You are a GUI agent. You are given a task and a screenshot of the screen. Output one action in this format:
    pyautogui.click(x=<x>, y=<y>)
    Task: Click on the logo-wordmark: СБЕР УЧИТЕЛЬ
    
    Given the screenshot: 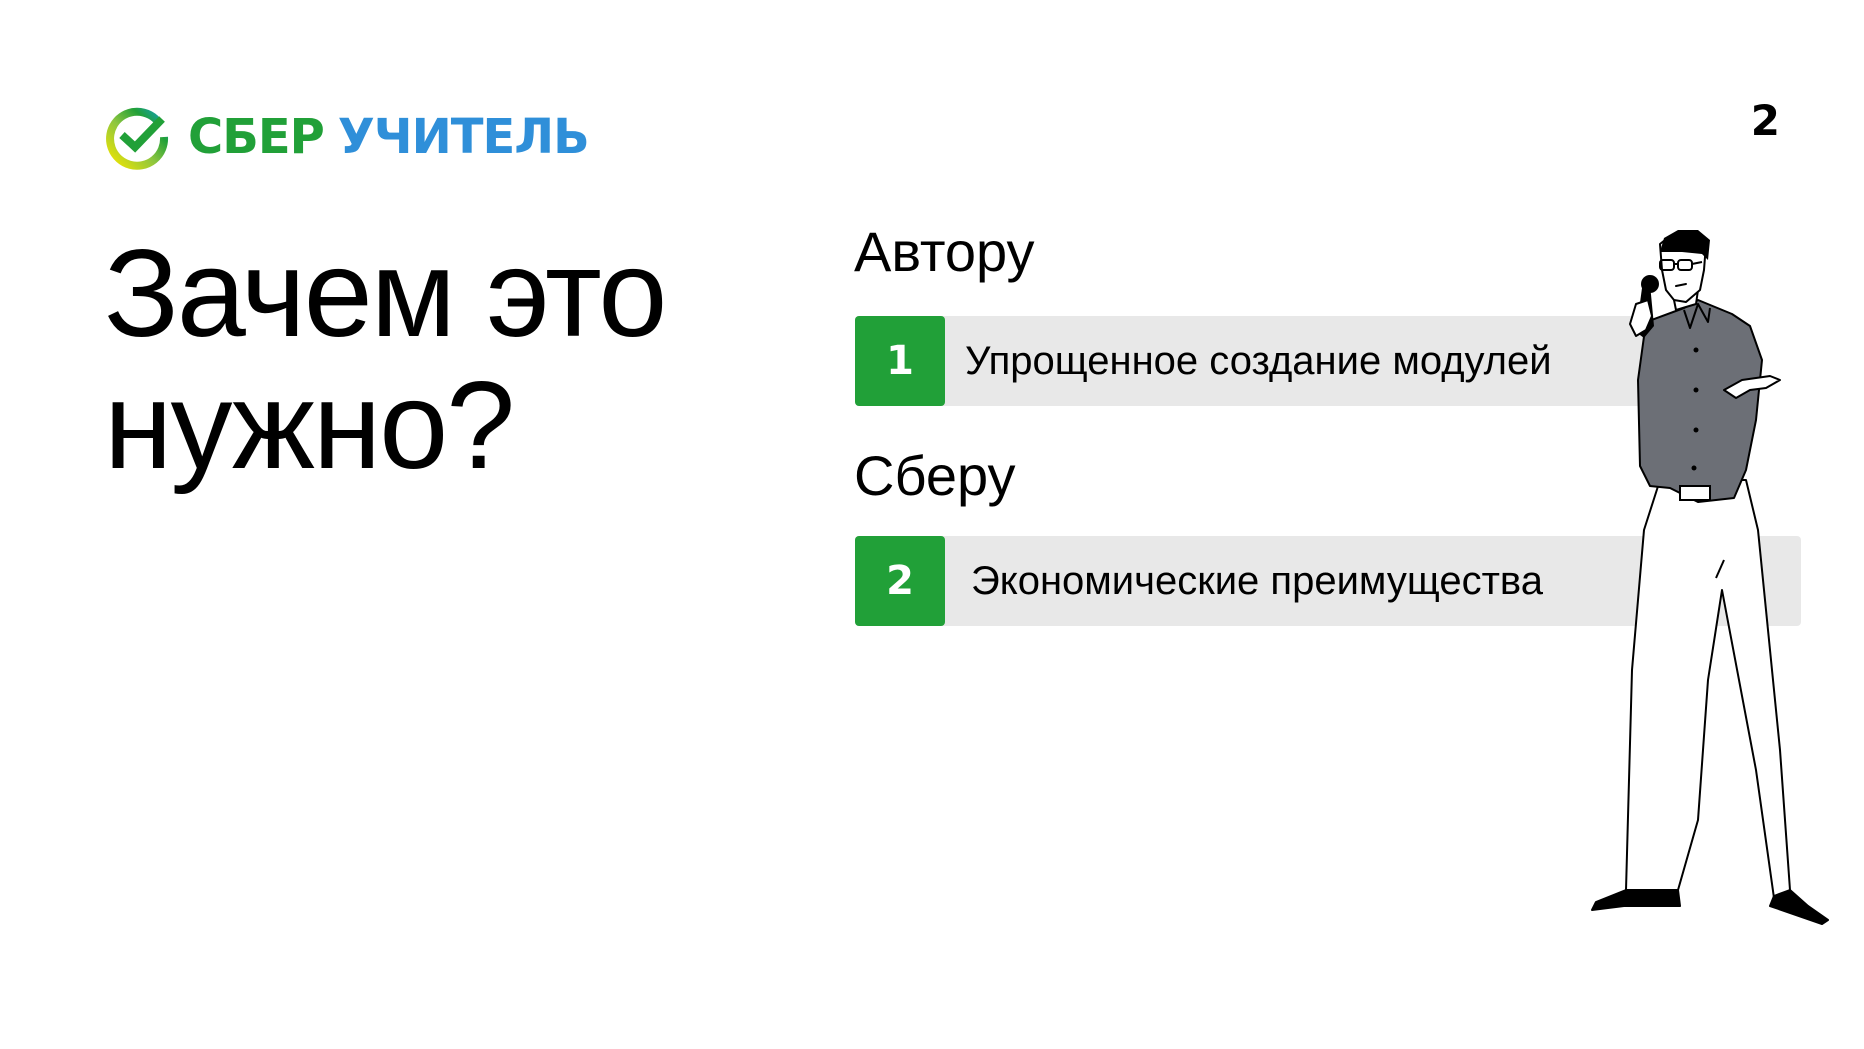 What is the action you would take?
    pyautogui.click(x=389, y=137)
    